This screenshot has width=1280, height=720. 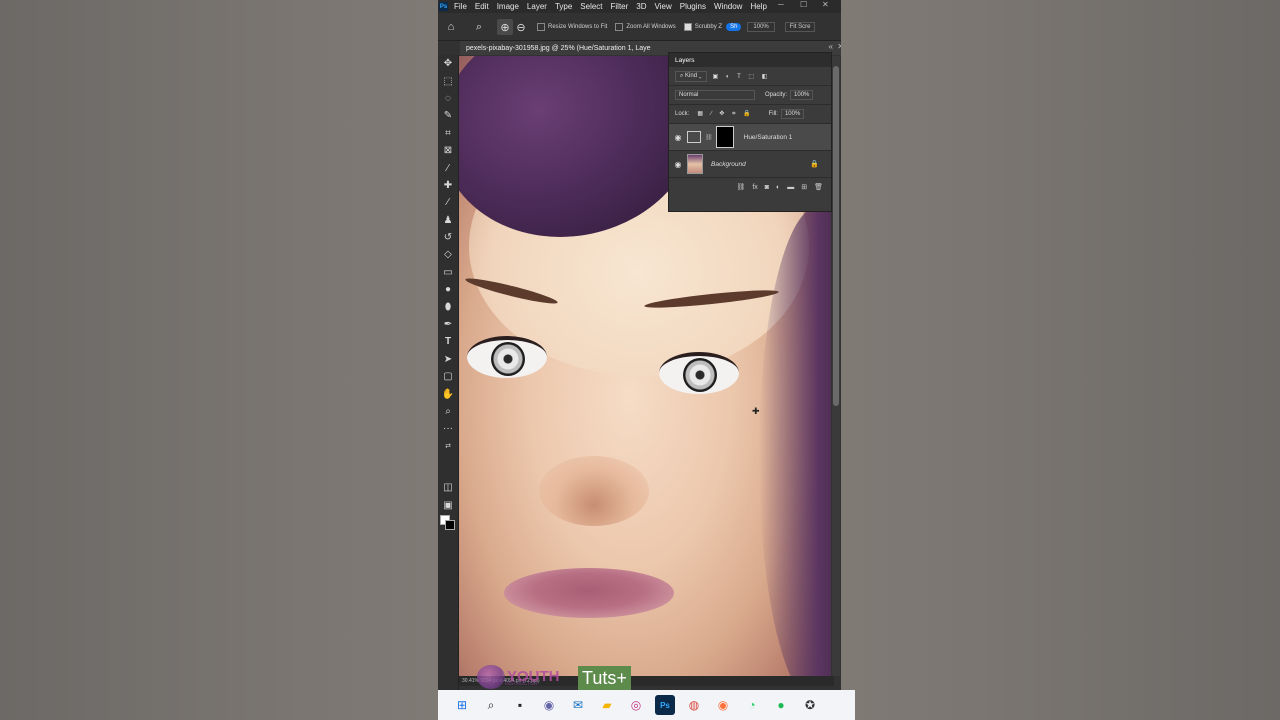 I want to click on menu-help: Help, so click(x=758, y=6).